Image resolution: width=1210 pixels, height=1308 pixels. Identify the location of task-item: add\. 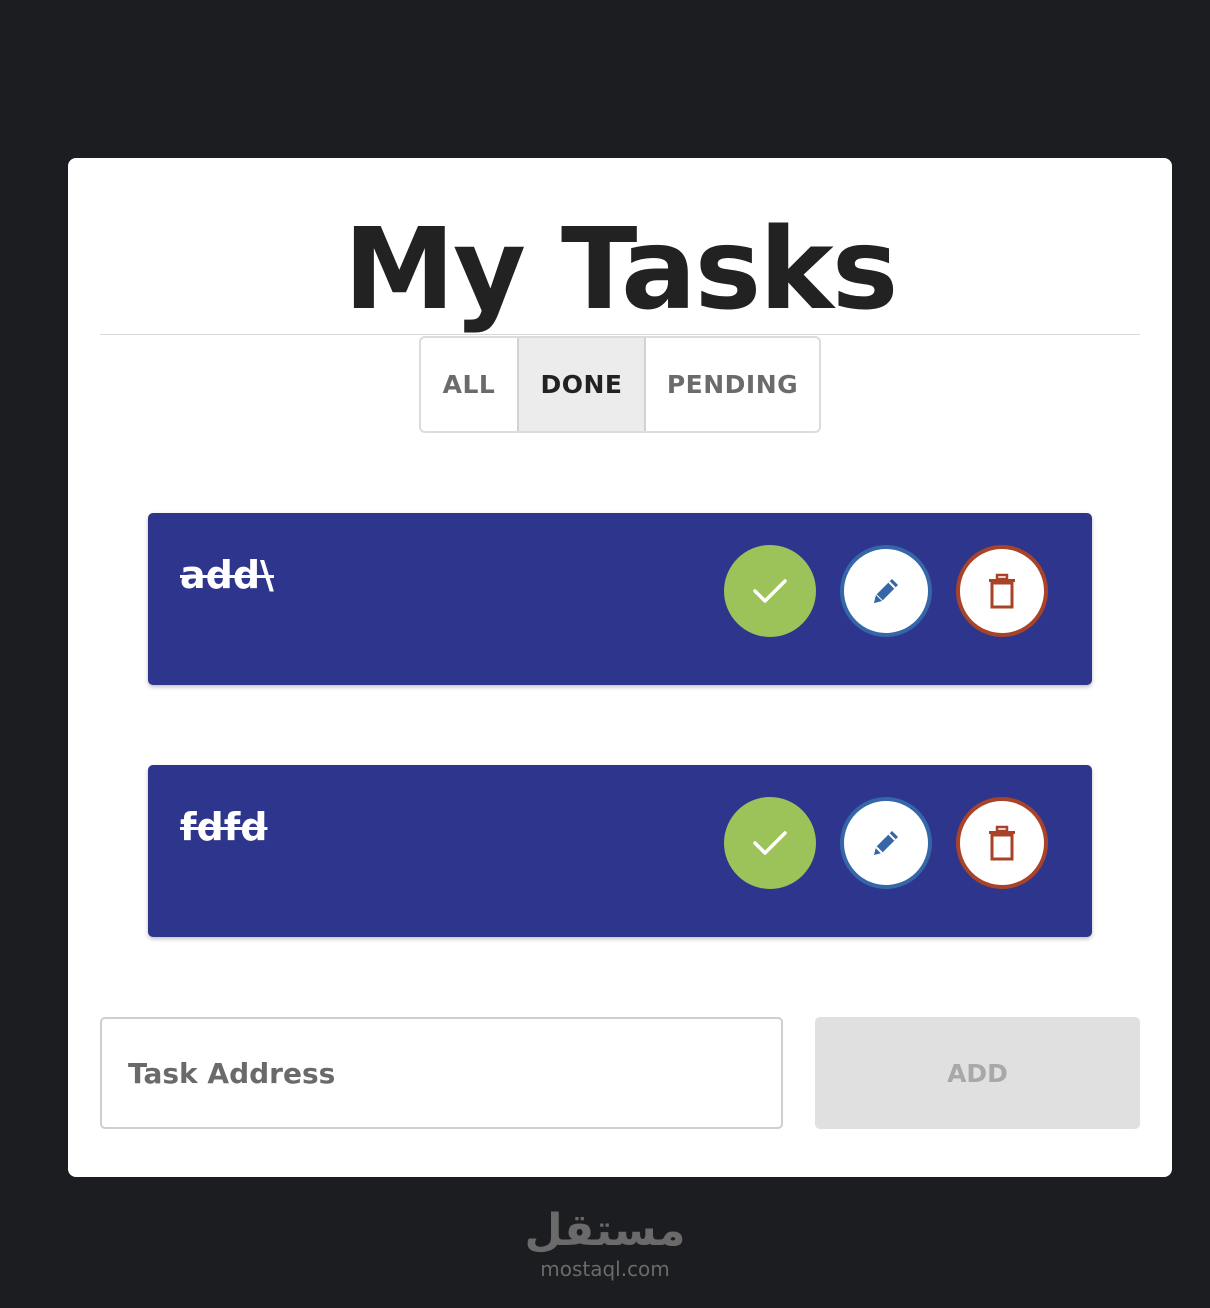
(620, 599).